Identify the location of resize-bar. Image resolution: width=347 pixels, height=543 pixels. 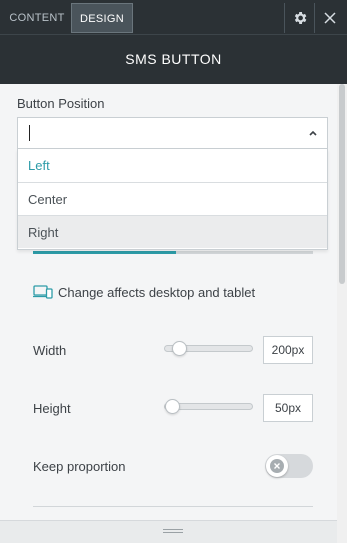
(168, 531).